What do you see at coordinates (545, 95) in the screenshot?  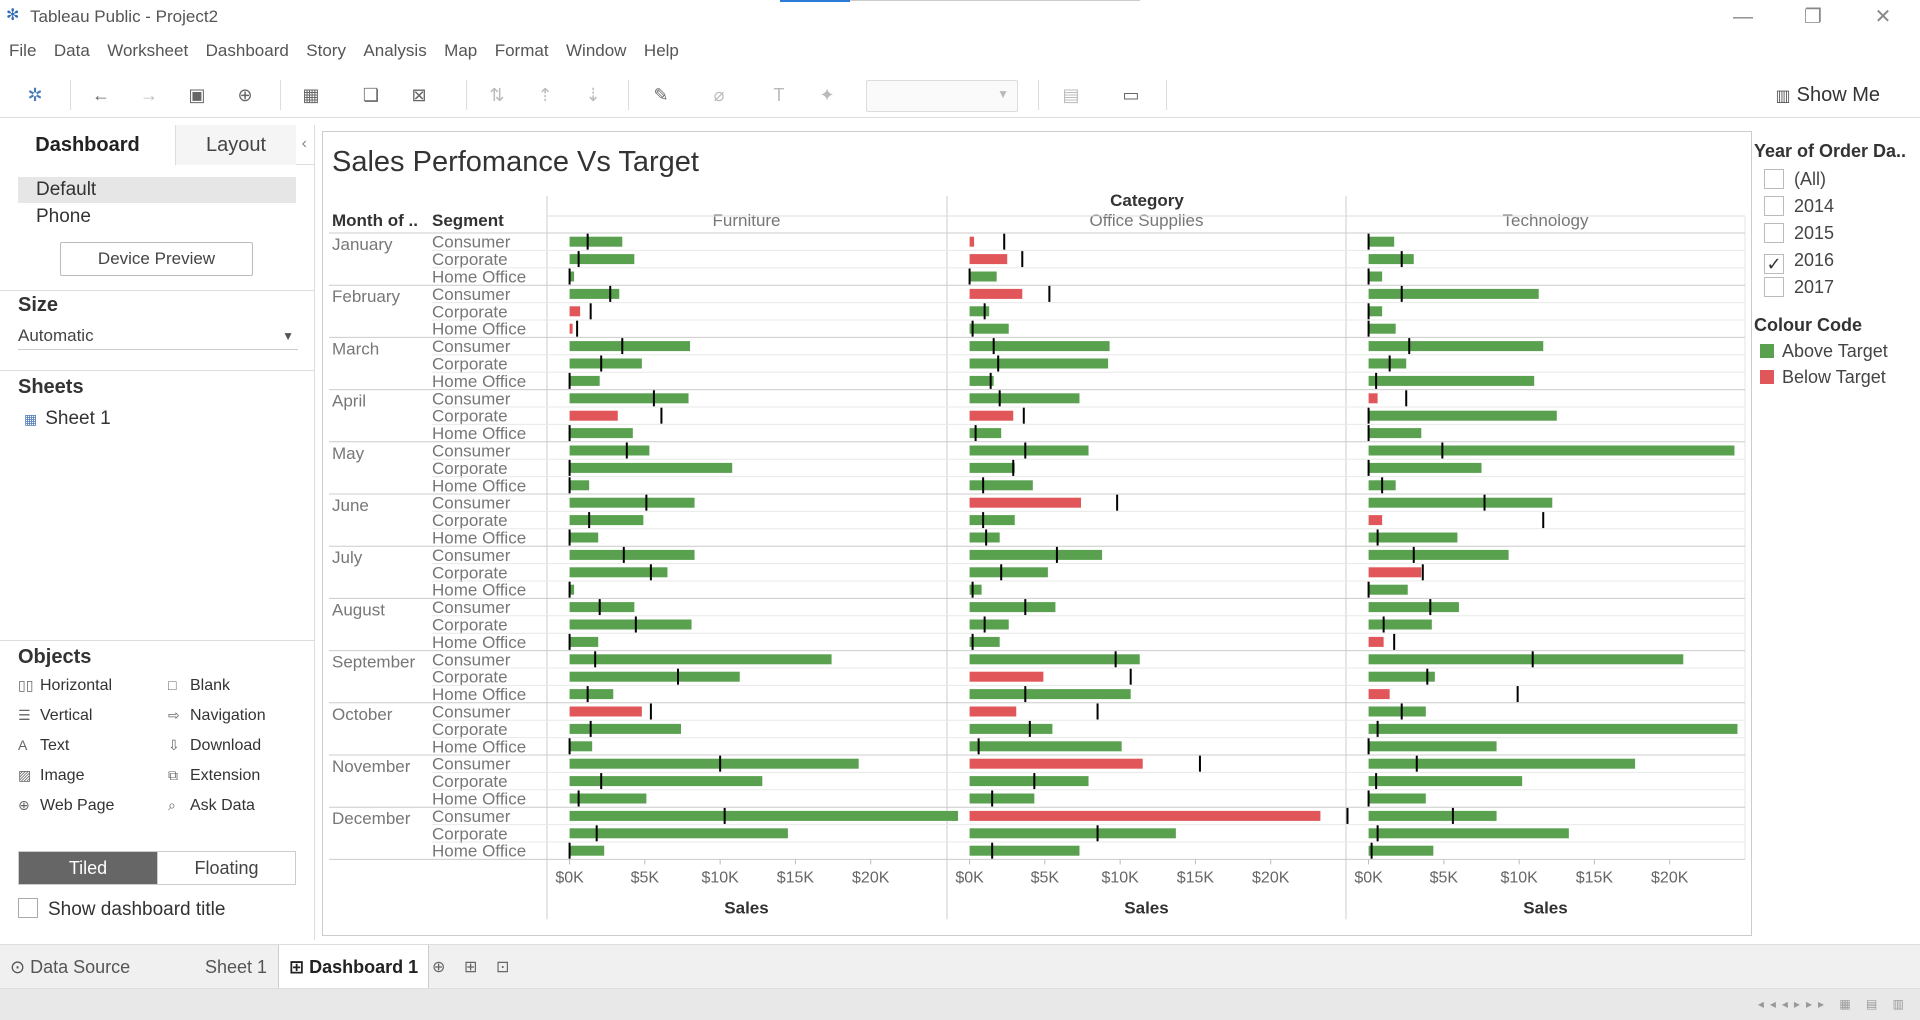 I see `sort-asc-icon: ⇡` at bounding box center [545, 95].